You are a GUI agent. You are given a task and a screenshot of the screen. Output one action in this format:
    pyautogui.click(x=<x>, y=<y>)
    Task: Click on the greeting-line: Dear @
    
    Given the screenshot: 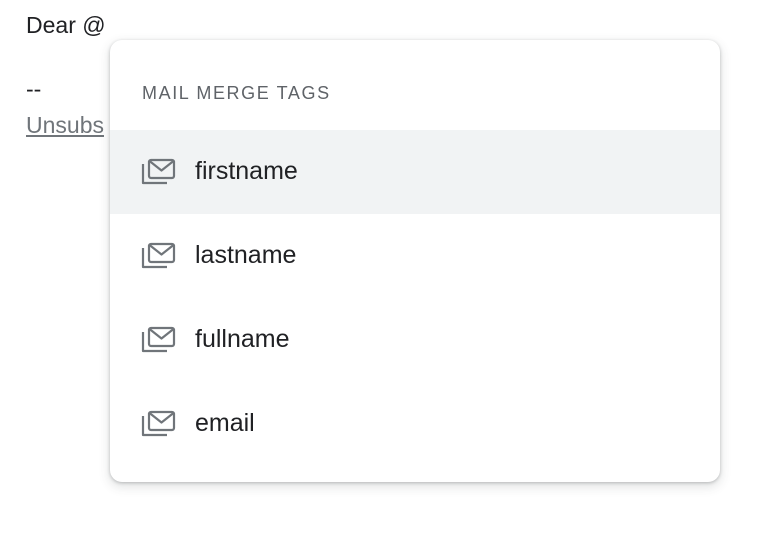 What is the action you would take?
    pyautogui.click(x=66, y=25)
    